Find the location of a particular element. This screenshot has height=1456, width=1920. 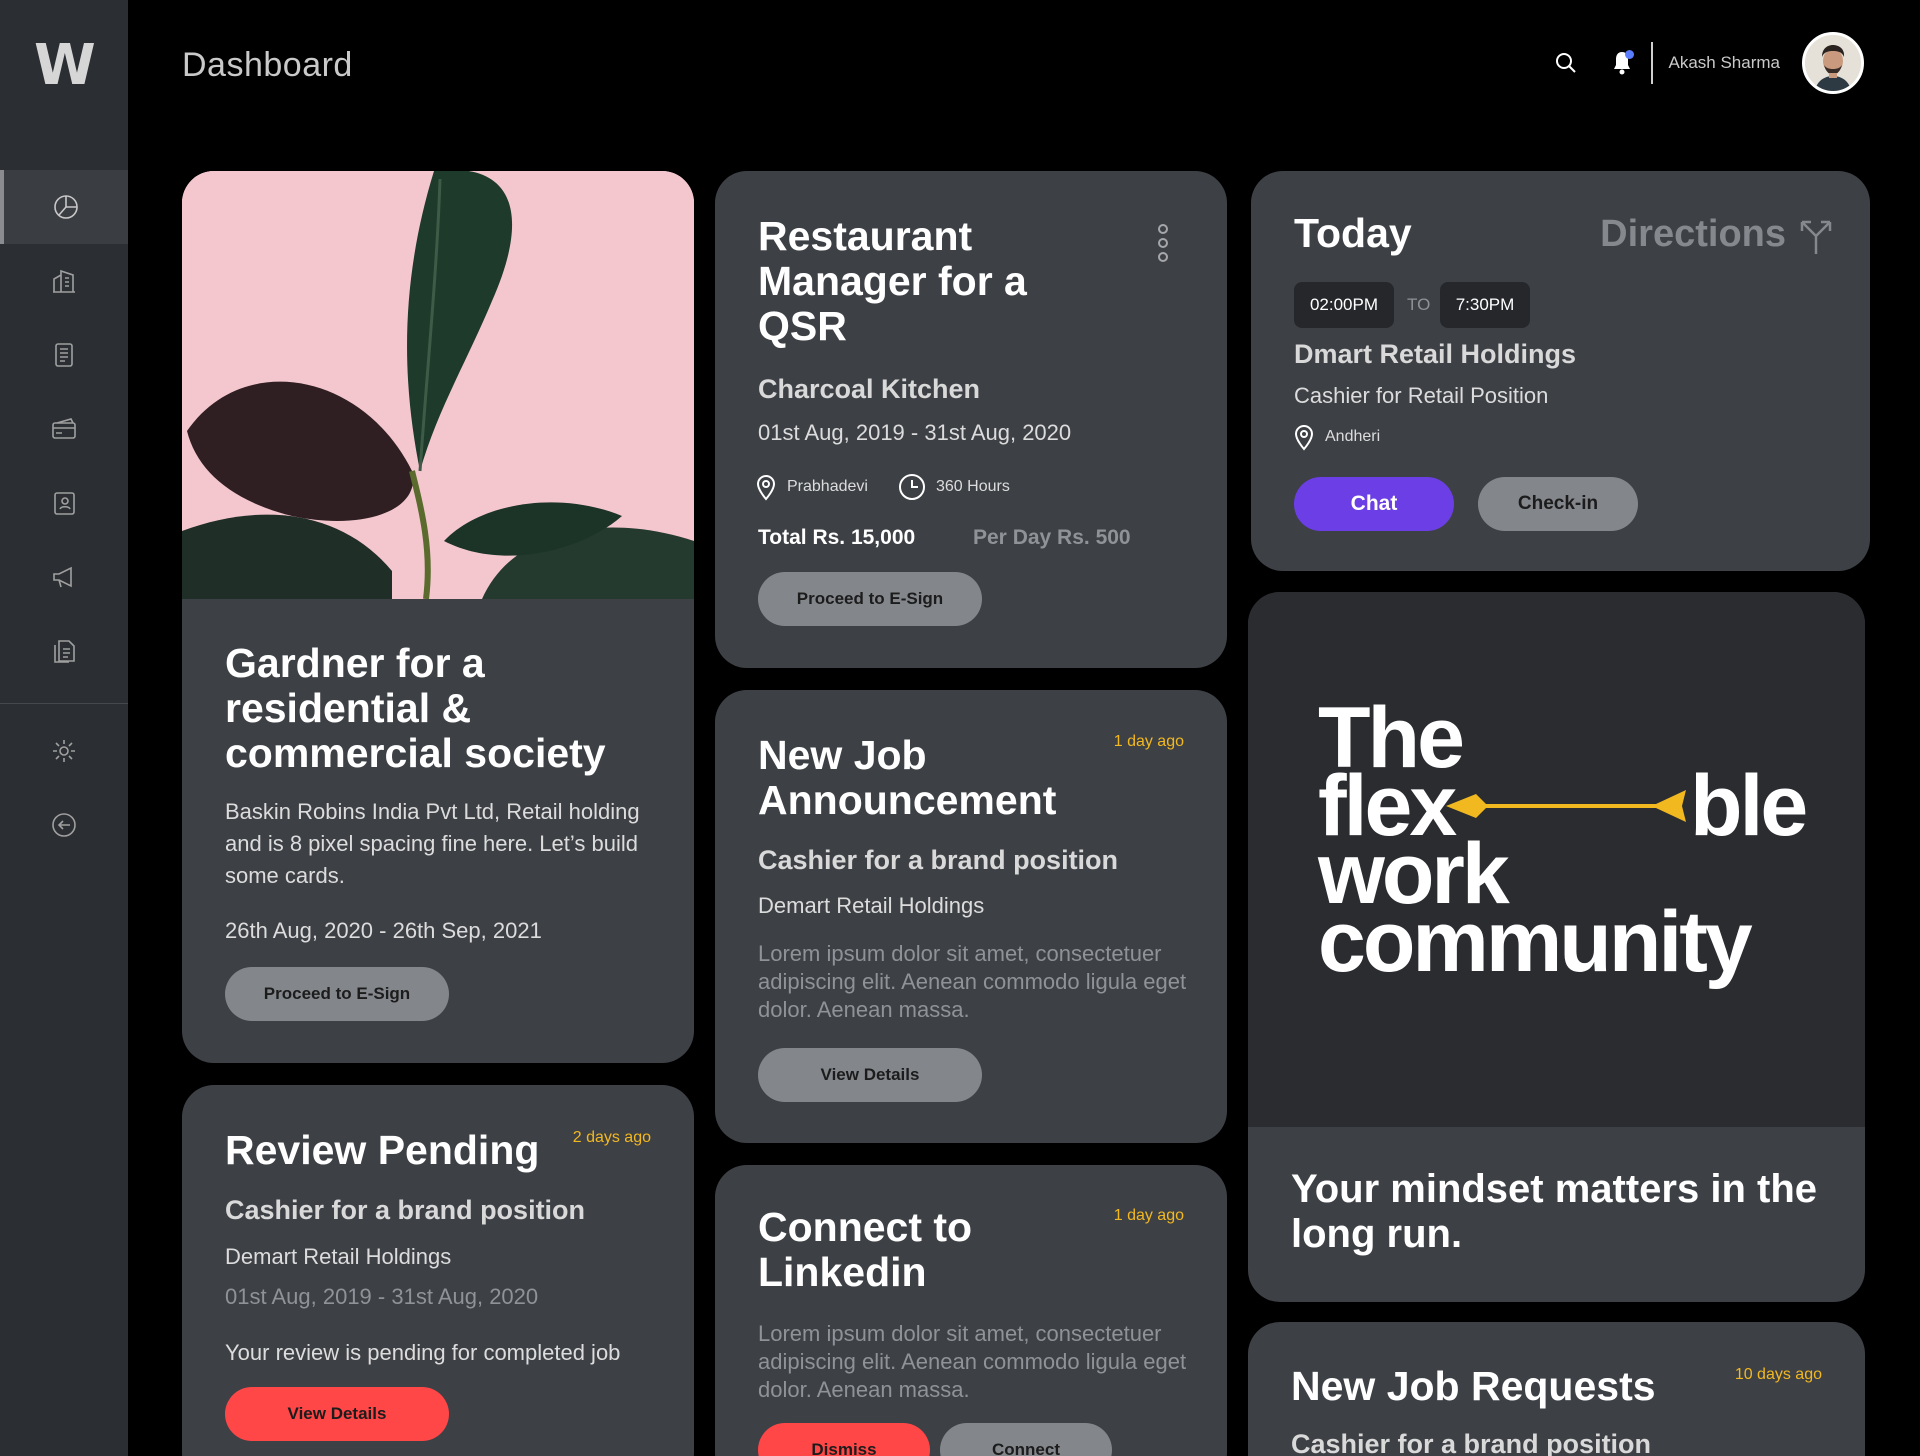

files-icon is located at coordinates (64, 651).